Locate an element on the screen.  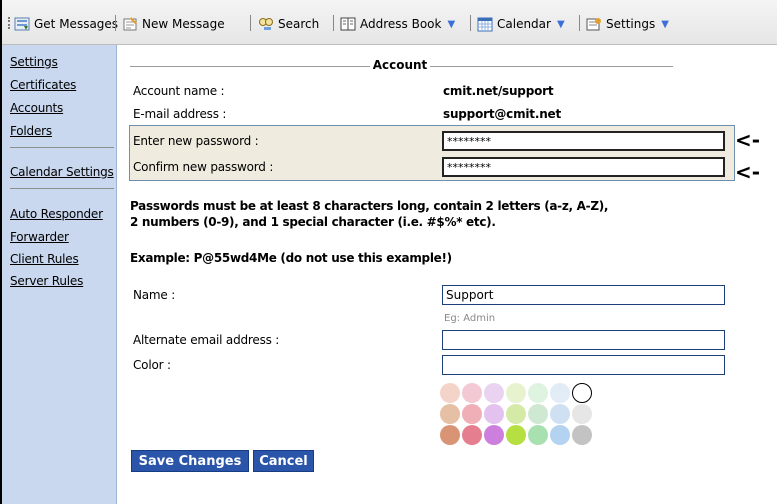
search-icon is located at coordinates (266, 24).